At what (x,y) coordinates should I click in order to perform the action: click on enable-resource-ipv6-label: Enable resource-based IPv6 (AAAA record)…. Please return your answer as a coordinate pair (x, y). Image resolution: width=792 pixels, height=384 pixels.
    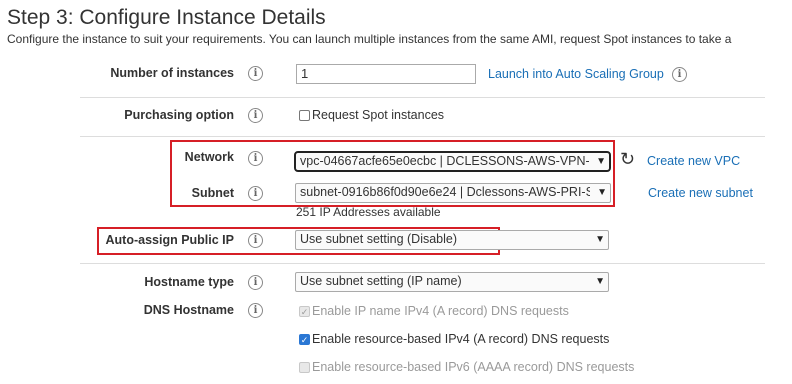
    Looking at the image, I should click on (473, 367).